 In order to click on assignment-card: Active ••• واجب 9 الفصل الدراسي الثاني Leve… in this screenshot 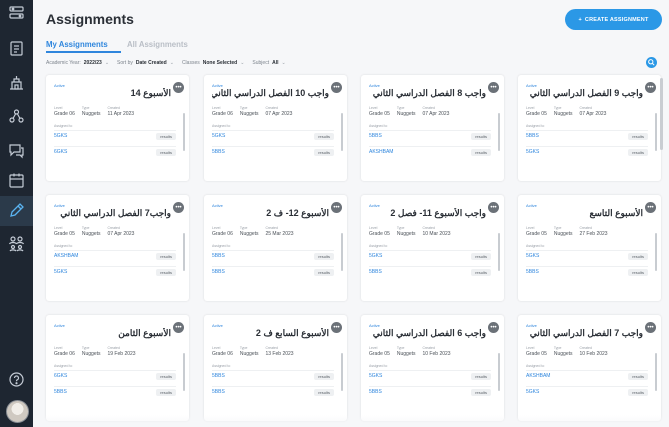, I will do `click(589, 128)`.